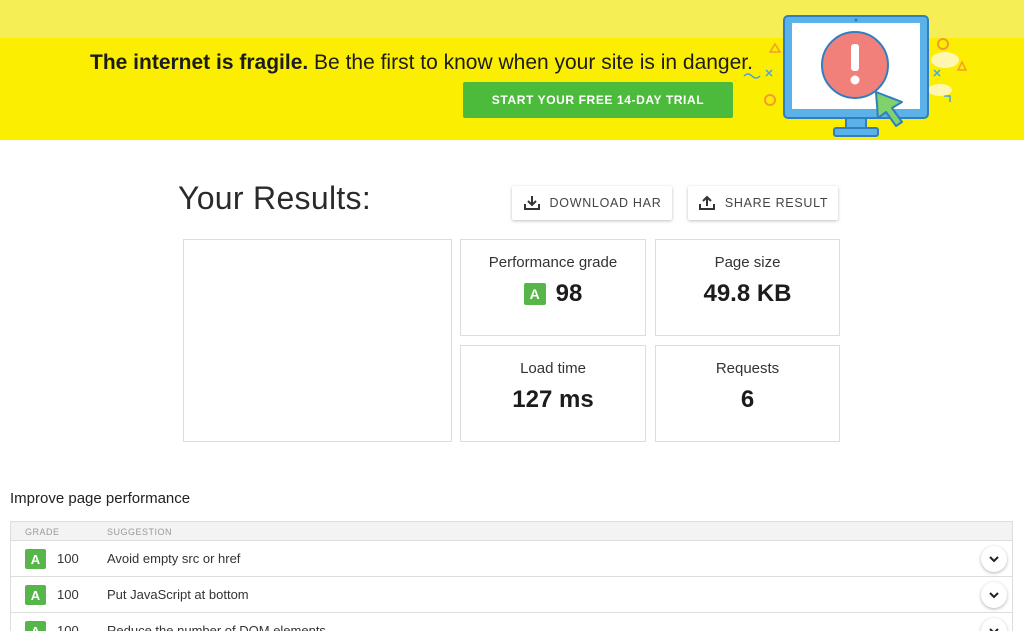 This screenshot has width=1024, height=631. What do you see at coordinates (553, 294) in the screenshot?
I see `performance-grade-value-row: A 98` at bounding box center [553, 294].